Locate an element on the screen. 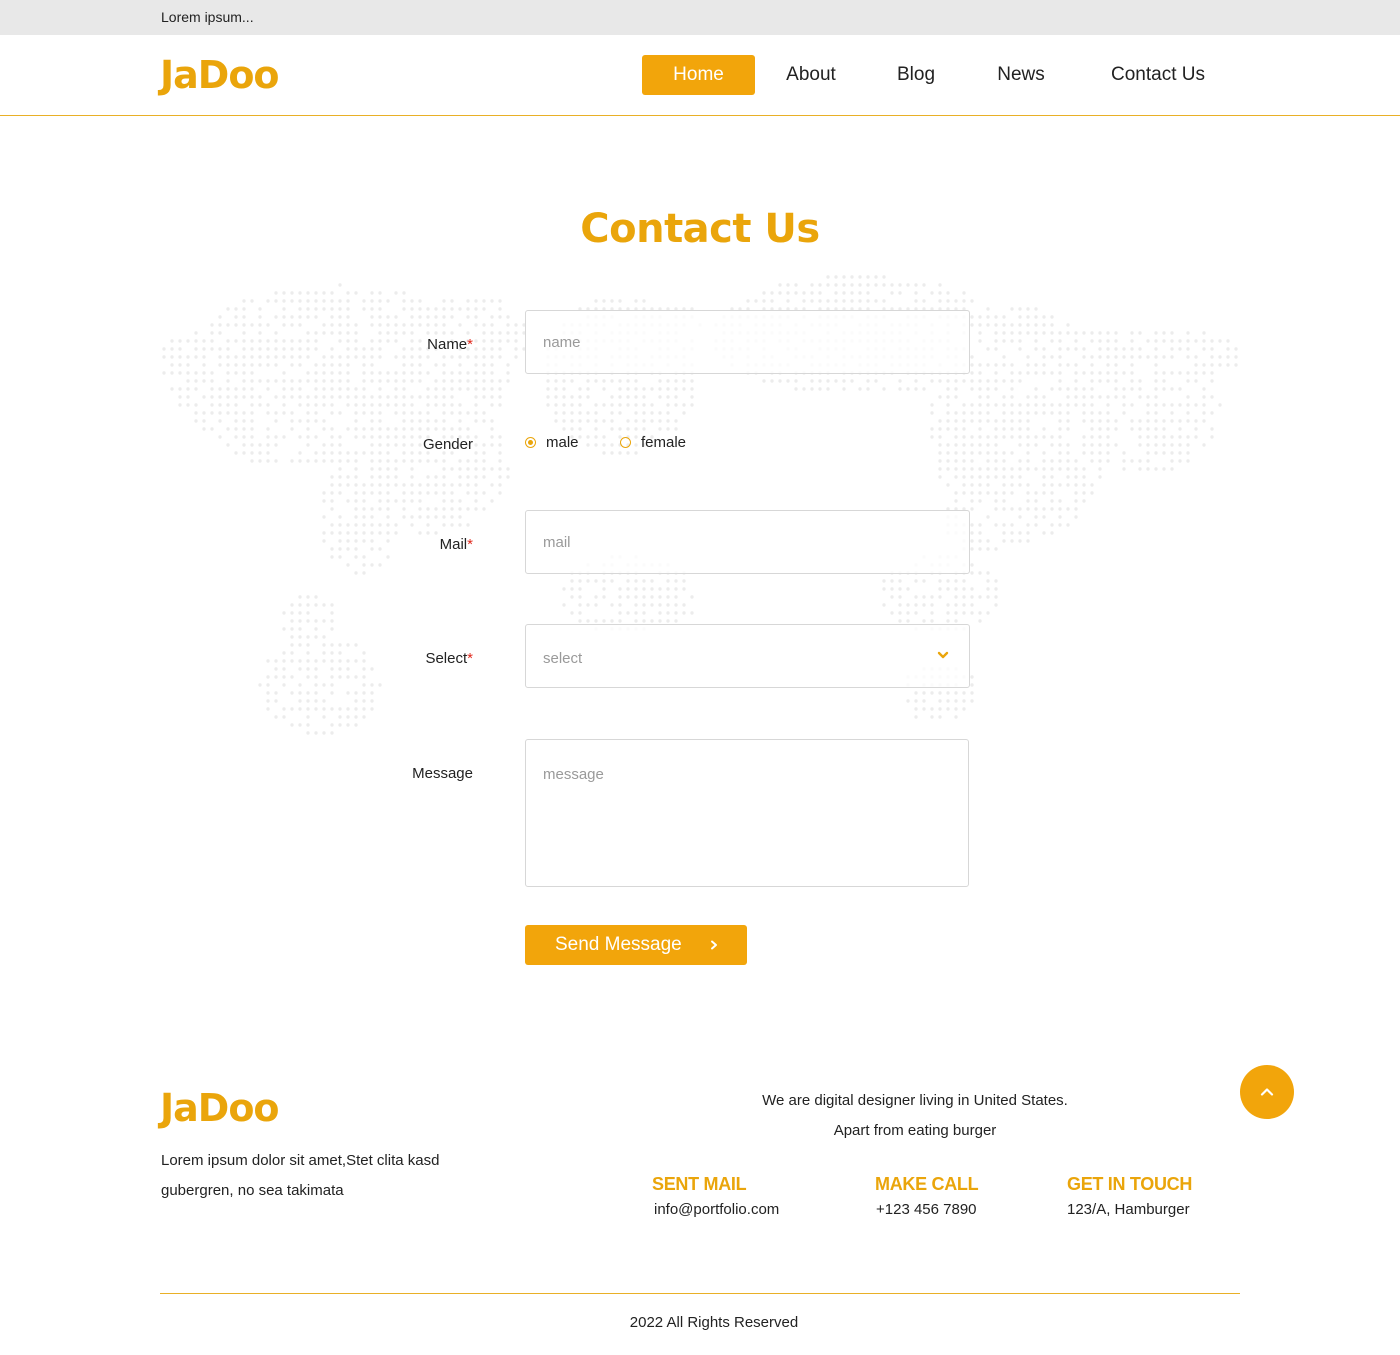 The image size is (1400, 1355). nav-item-home: Home is located at coordinates (698, 75).